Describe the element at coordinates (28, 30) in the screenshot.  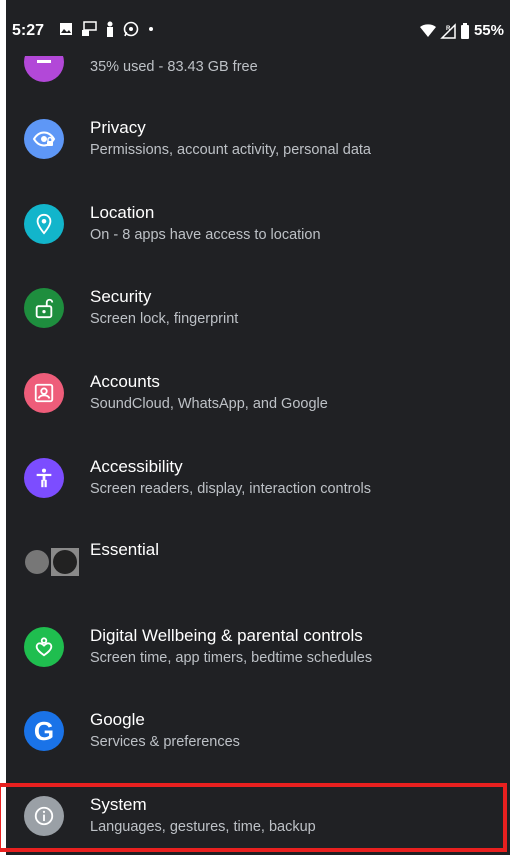
I see `status-time: 5:27` at that location.